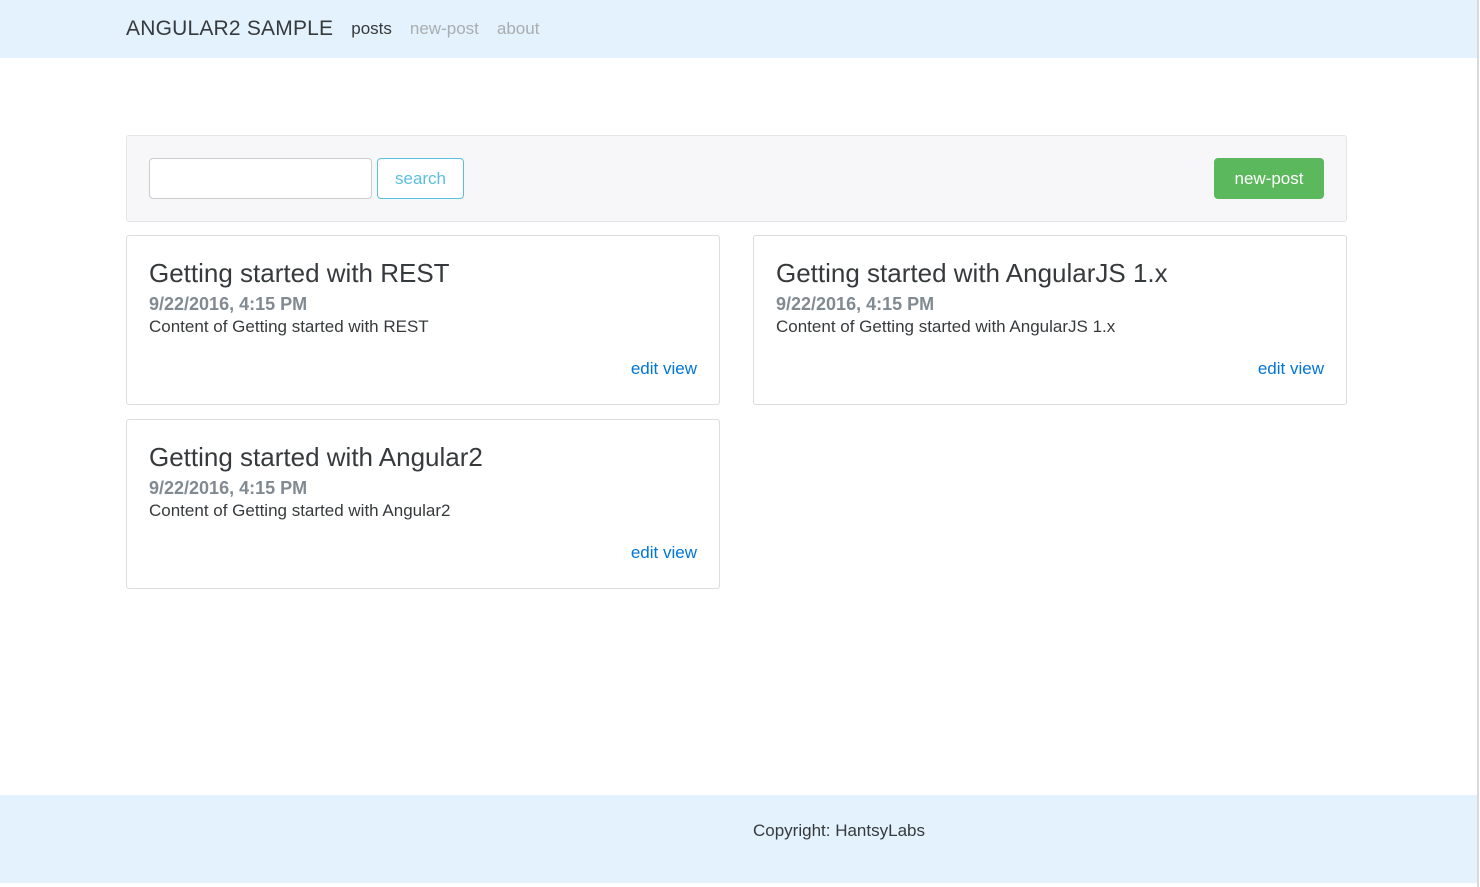 The height and width of the screenshot is (887, 1480). Describe the element at coordinates (289, 326) in the screenshot. I see `post-content: Content of Getting started with REST` at that location.